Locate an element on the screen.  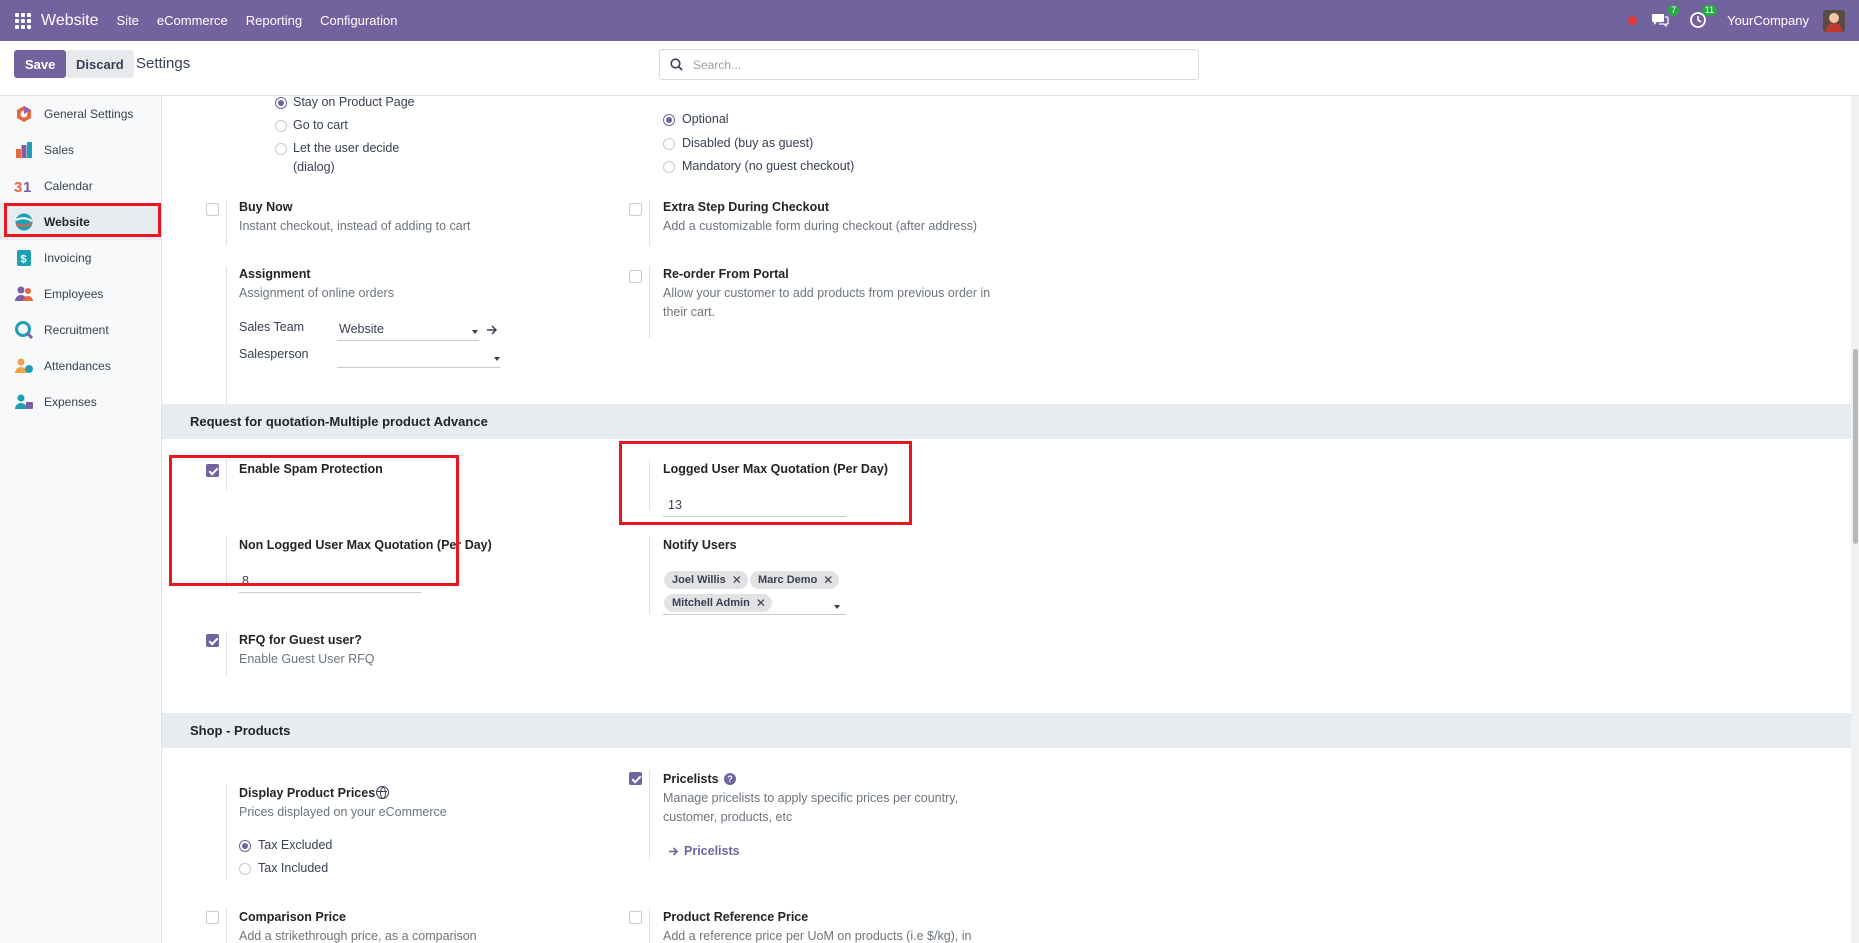
radio-mandatory is located at coordinates (669, 167).